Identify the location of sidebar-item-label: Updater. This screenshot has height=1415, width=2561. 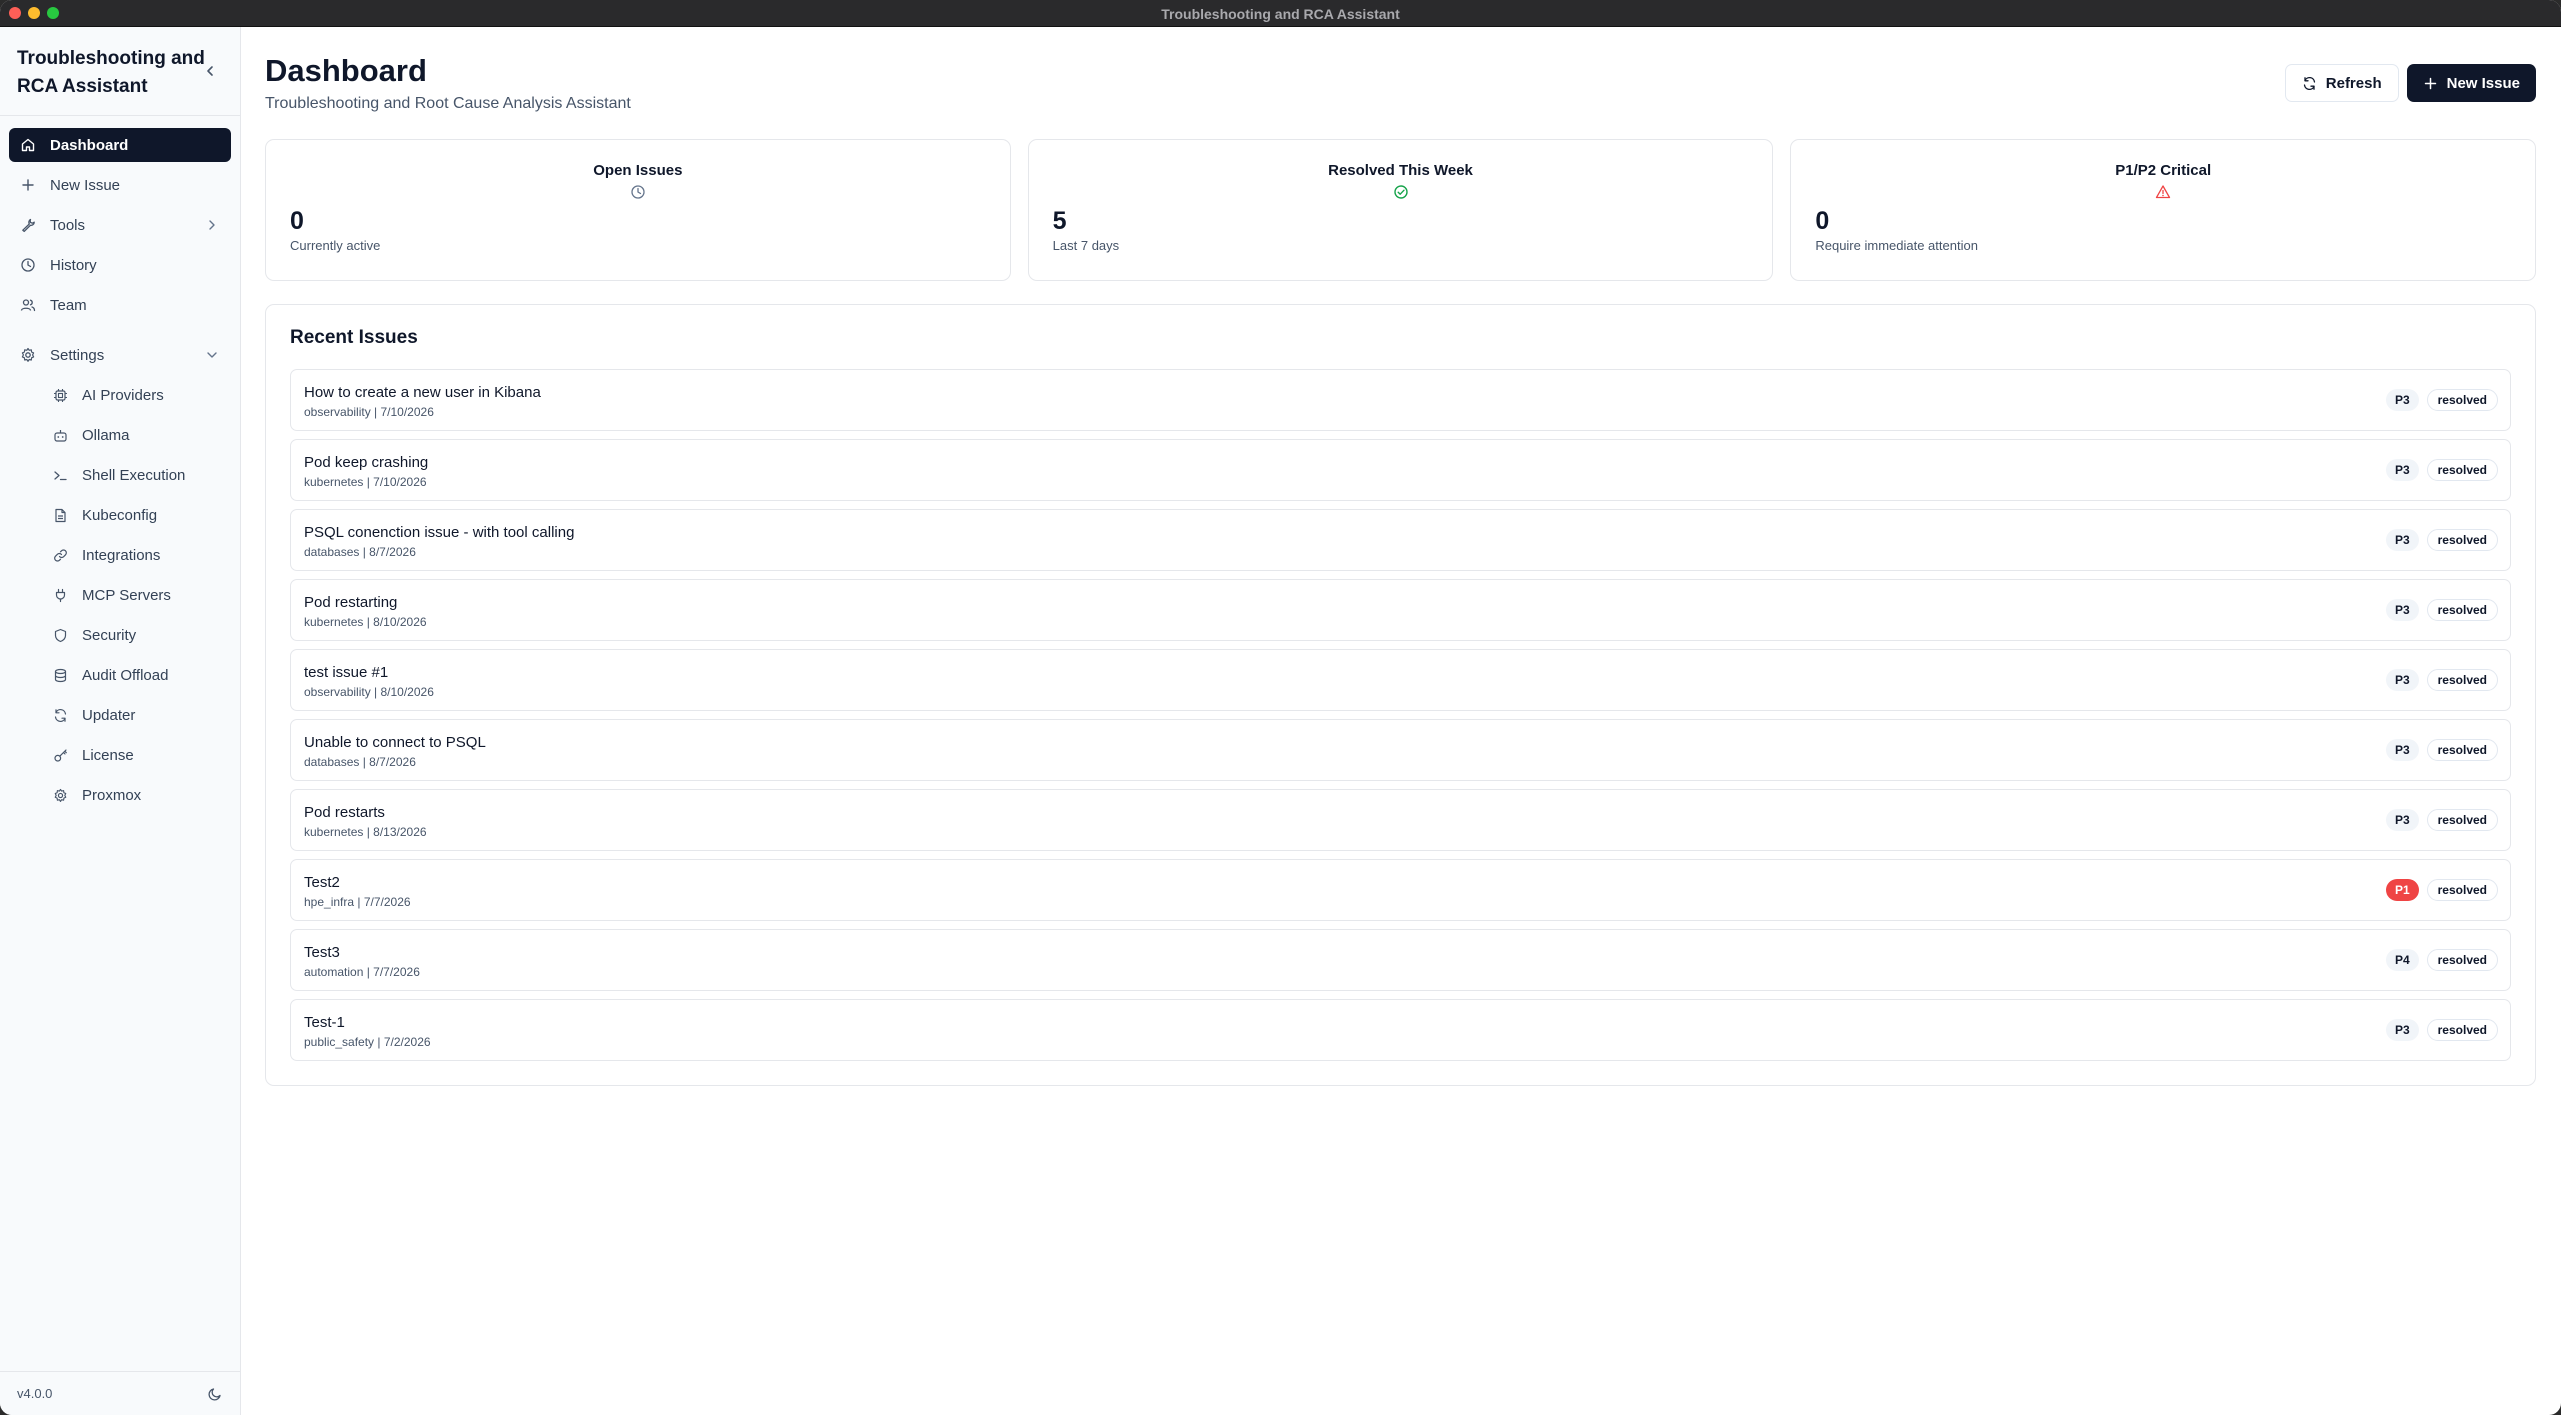
(109, 715).